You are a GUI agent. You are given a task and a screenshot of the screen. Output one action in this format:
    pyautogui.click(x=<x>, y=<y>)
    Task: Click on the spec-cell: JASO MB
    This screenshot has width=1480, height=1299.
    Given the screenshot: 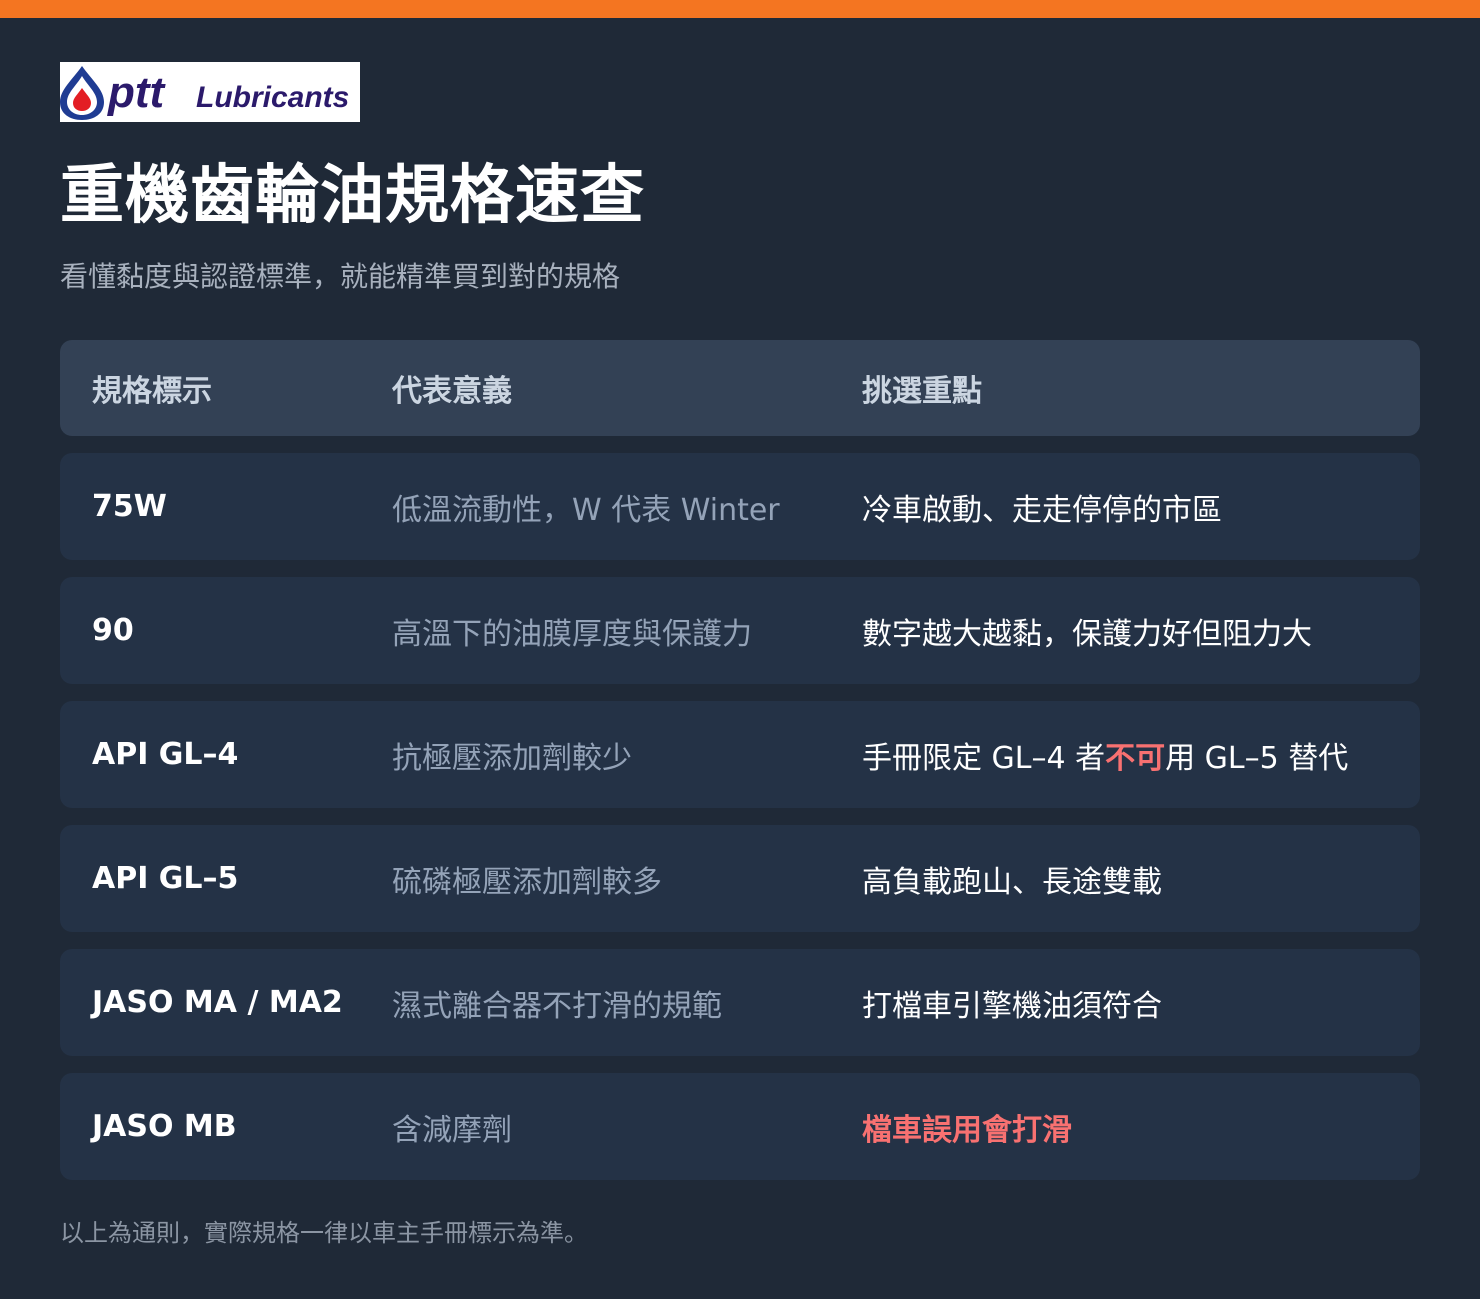 What is the action you would take?
    pyautogui.click(x=164, y=1126)
    